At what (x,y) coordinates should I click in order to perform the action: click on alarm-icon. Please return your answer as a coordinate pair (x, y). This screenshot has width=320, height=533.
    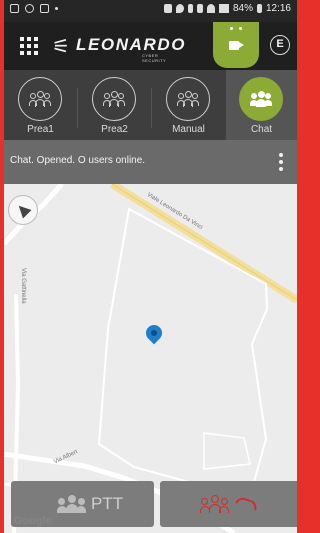
    Looking at the image, I should click on (167, 8).